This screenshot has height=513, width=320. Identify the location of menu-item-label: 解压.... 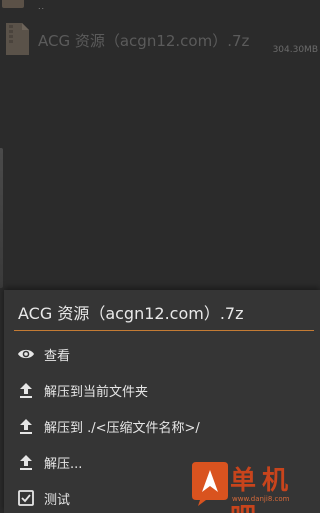
(63, 464).